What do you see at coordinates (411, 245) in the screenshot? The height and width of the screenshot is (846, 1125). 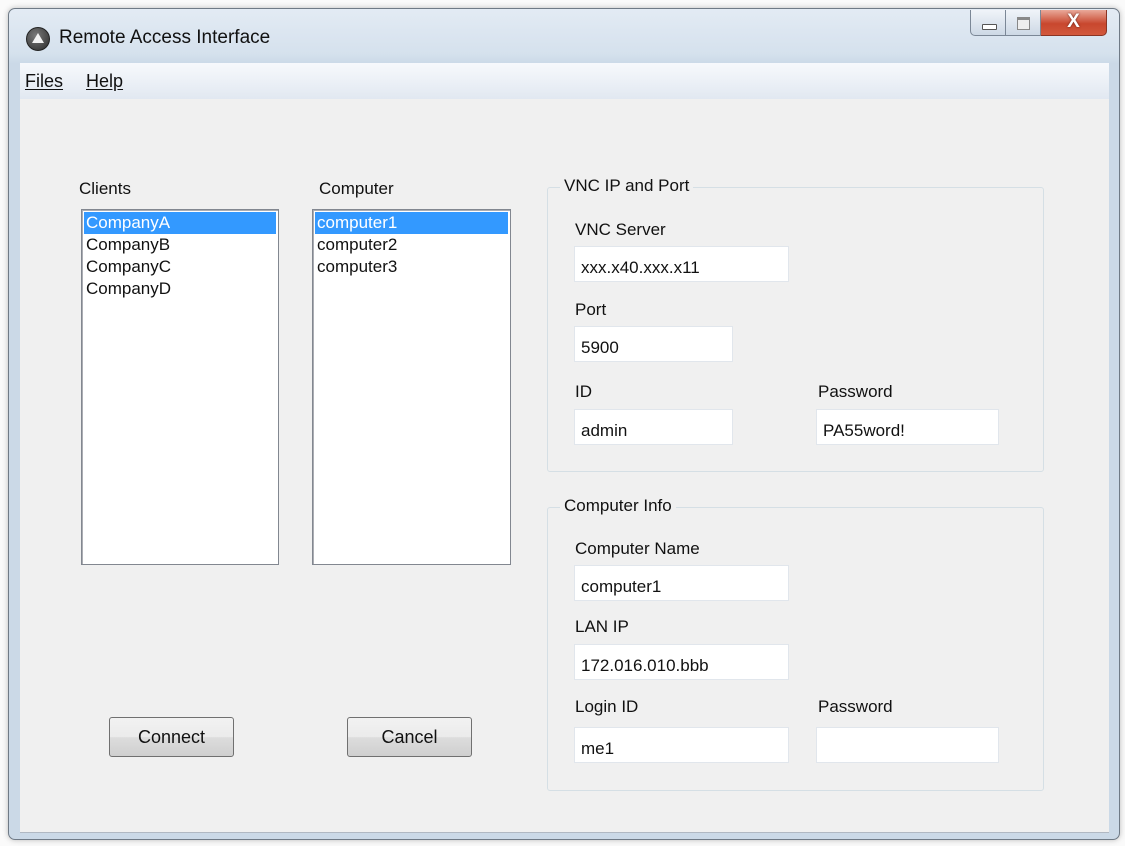 I see `list-item: computer2` at bounding box center [411, 245].